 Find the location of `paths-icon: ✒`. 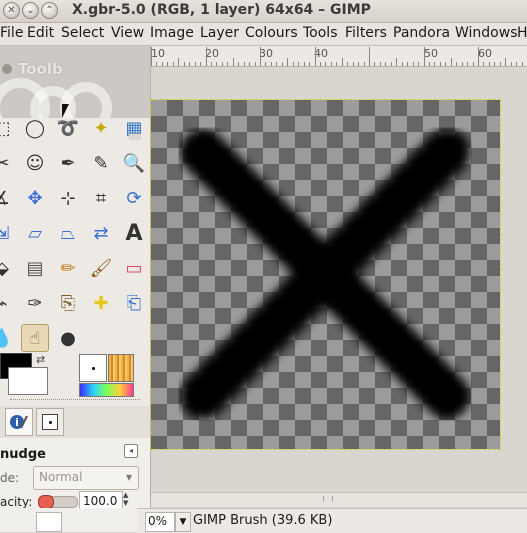

paths-icon: ✒ is located at coordinates (68, 163).